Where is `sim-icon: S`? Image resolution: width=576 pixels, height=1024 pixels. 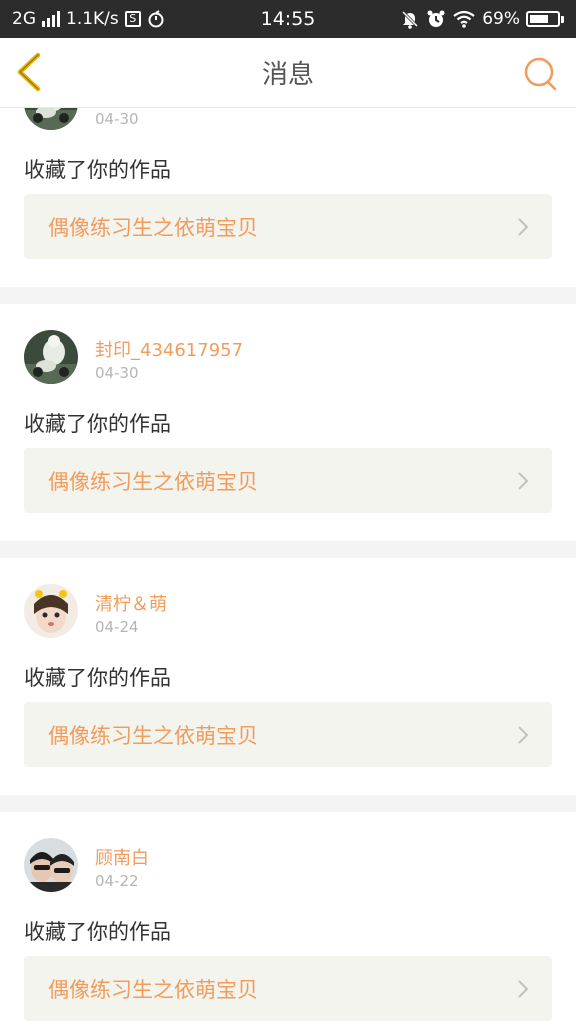 sim-icon: S is located at coordinates (132, 19).